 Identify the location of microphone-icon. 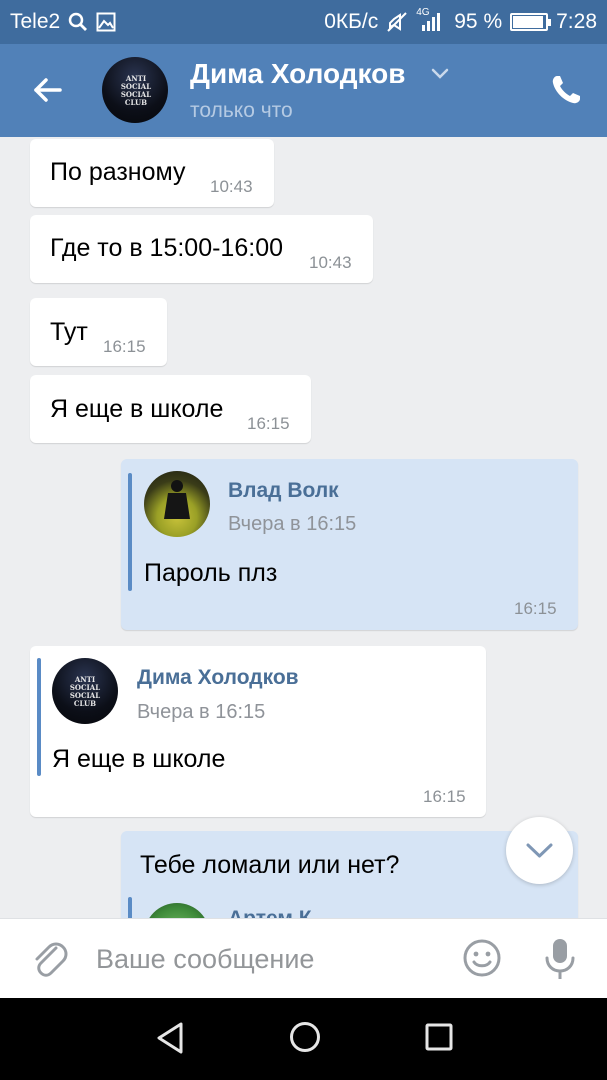
(560, 959).